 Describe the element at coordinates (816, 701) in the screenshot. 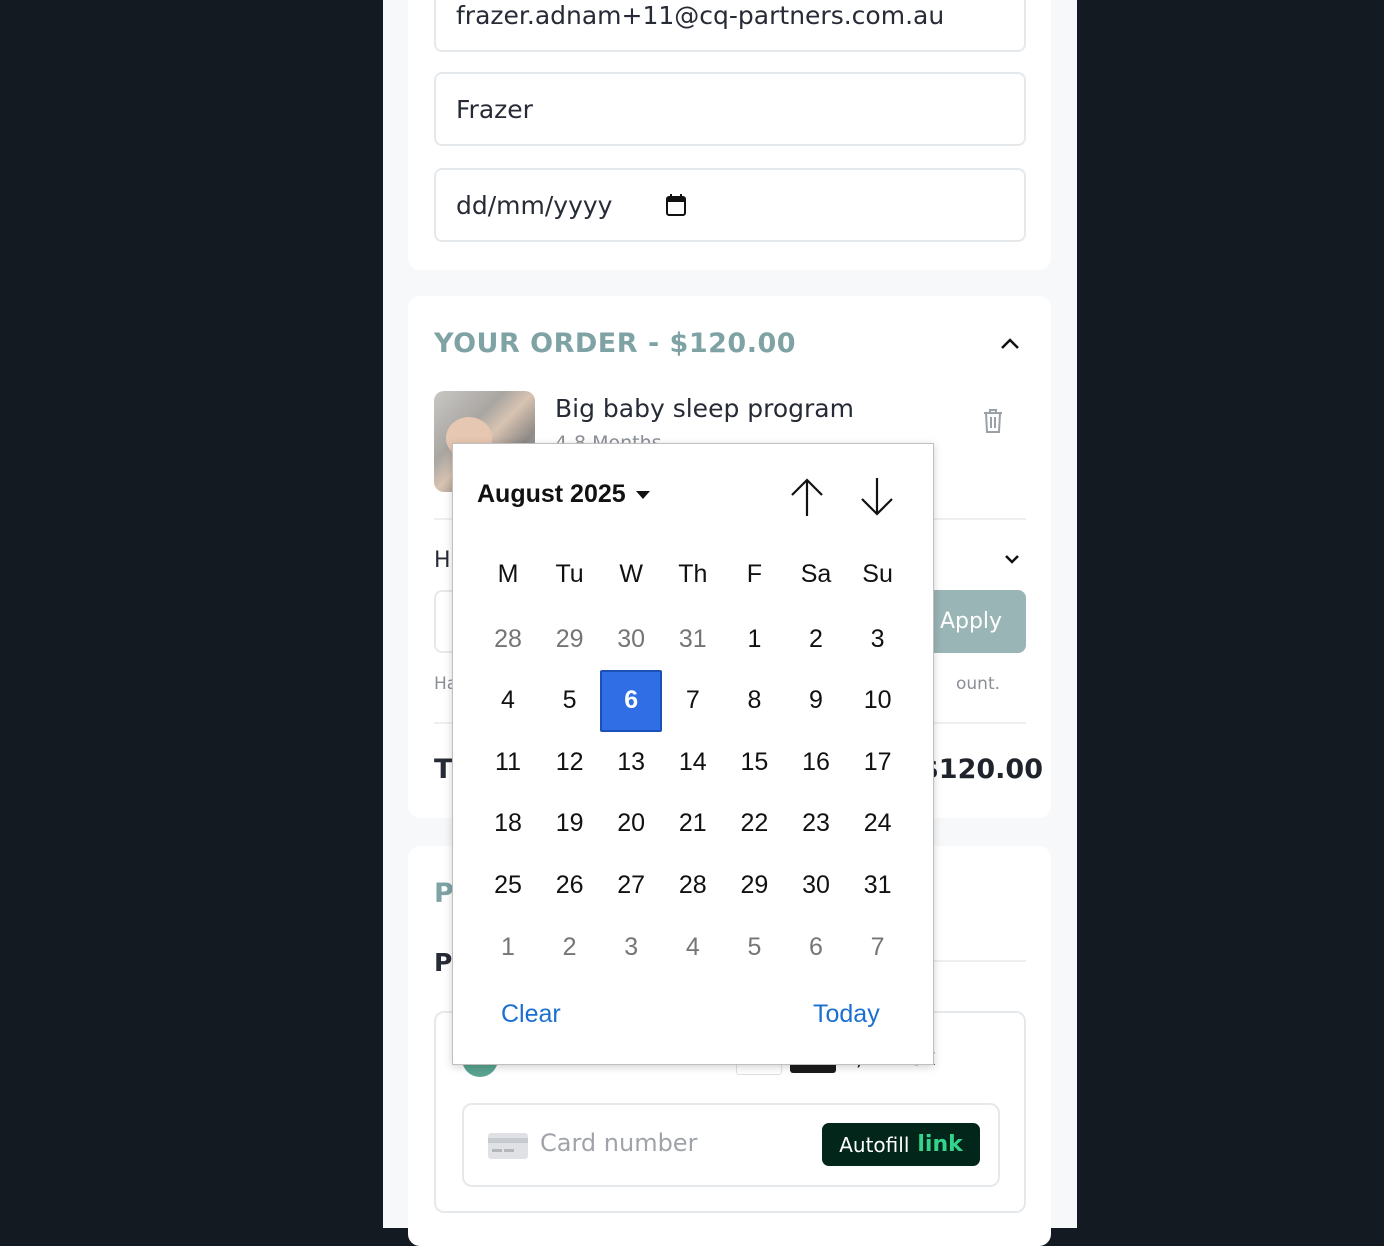

I see `day-cell: 9` at that location.